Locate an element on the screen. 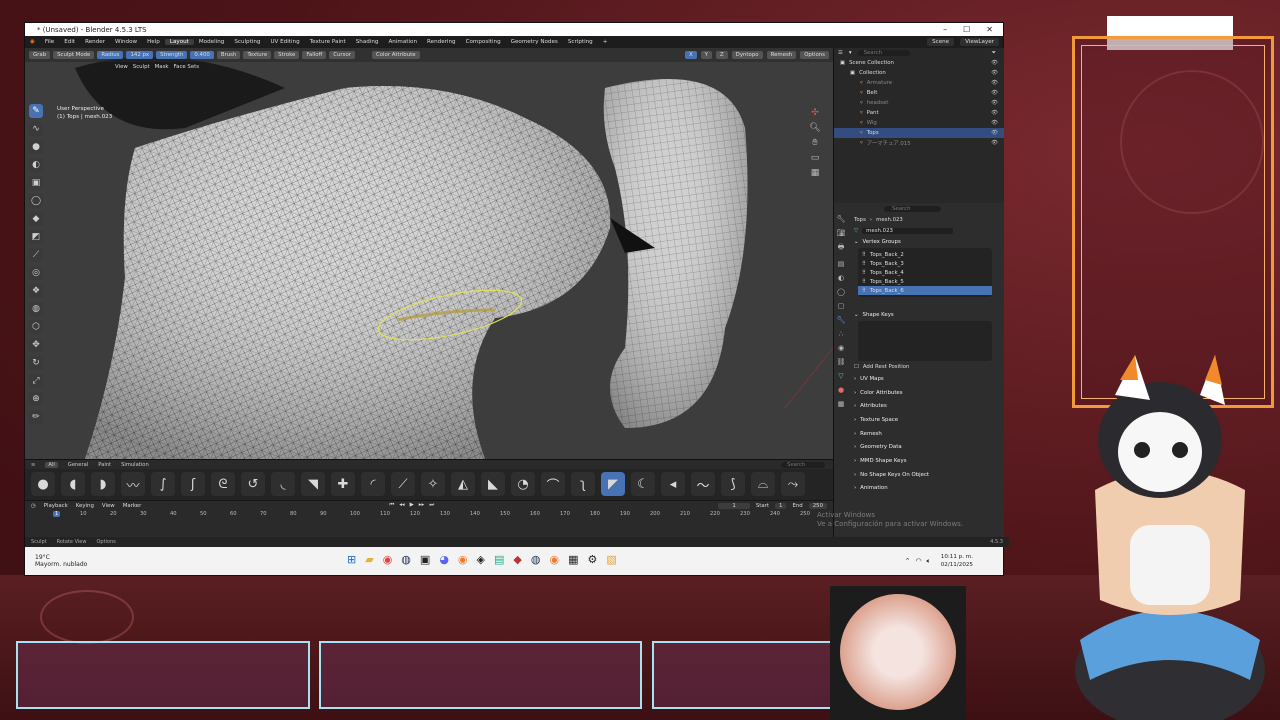 This screenshot has height=720, width=1280. list-item: ⠿ Tops_Back_6 is located at coordinates (925, 290).